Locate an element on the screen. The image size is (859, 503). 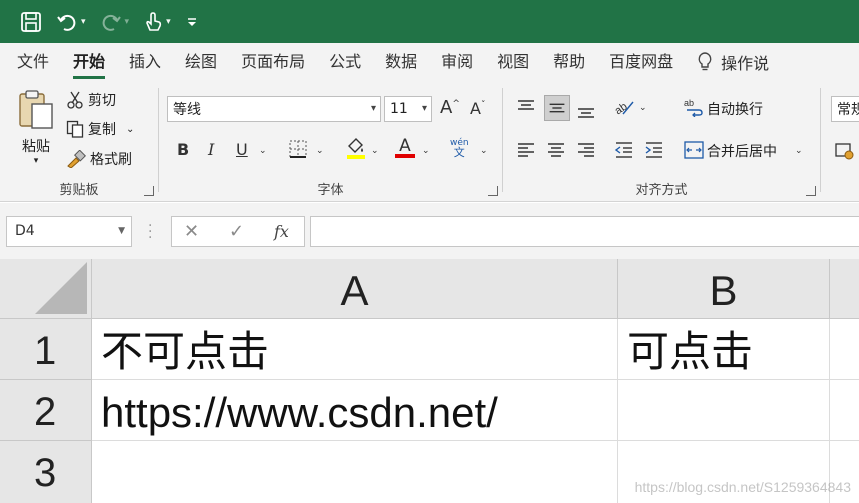
orientation-dropdown-icon: ⌄ is located at coordinates (643, 108).